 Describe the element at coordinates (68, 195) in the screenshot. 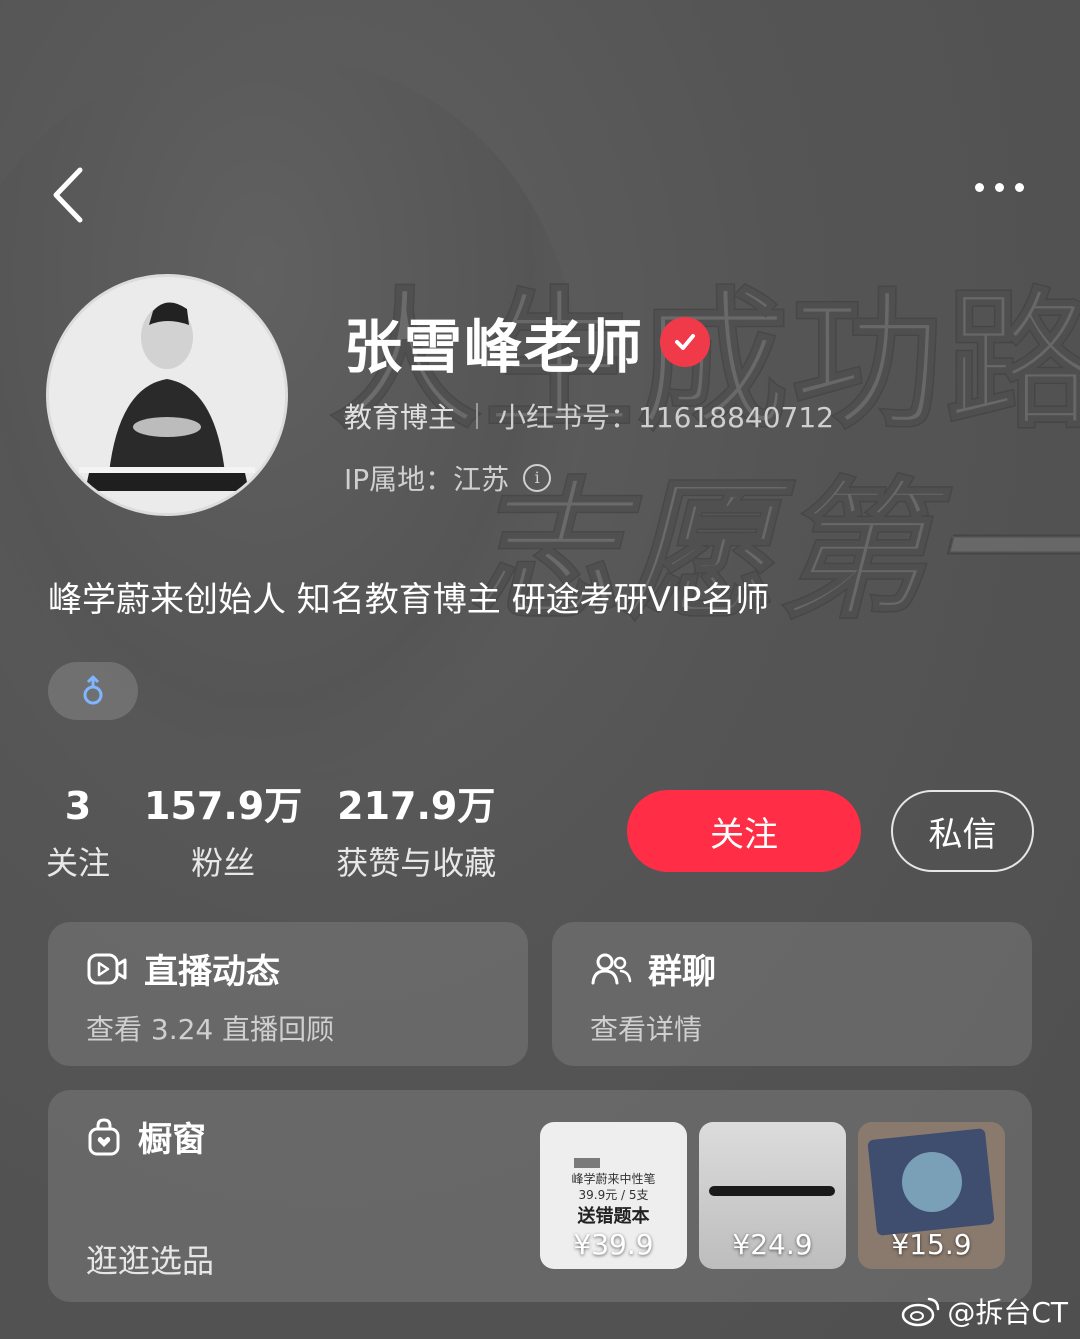

I see `chevron-left-icon` at that location.